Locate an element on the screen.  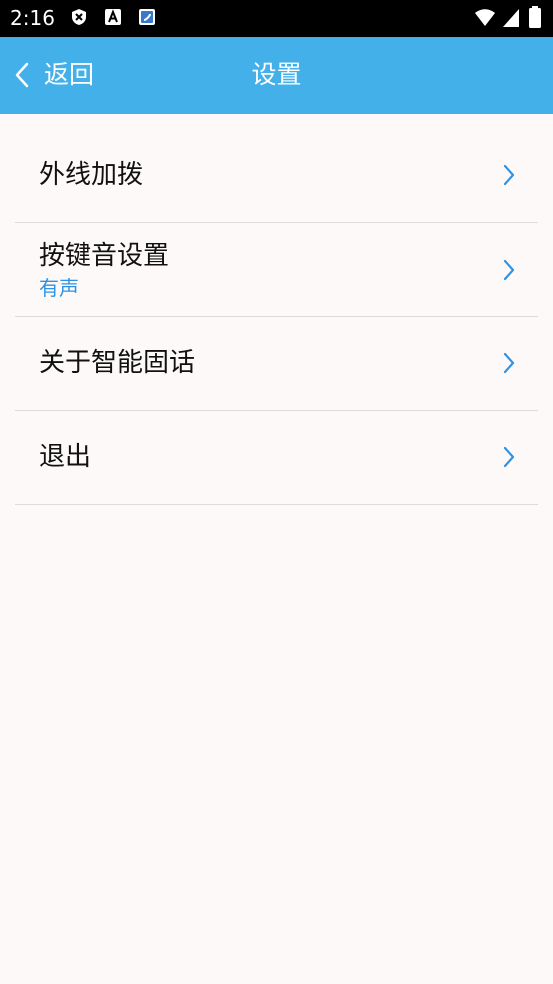
settings-item-subtitle: 有声 is located at coordinates (59, 288).